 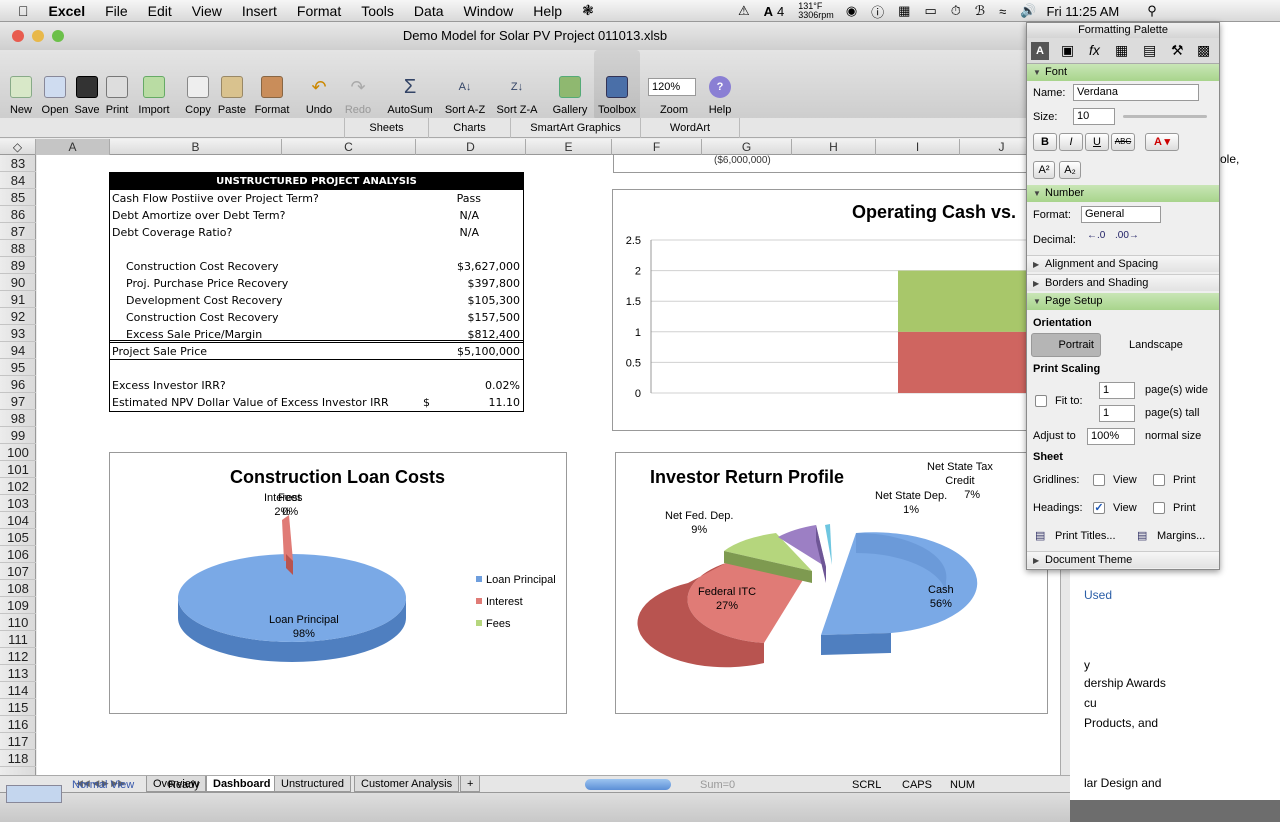 What do you see at coordinates (956, 11) in the screenshot?
I see `time-machine-icon: ⏱` at bounding box center [956, 11].